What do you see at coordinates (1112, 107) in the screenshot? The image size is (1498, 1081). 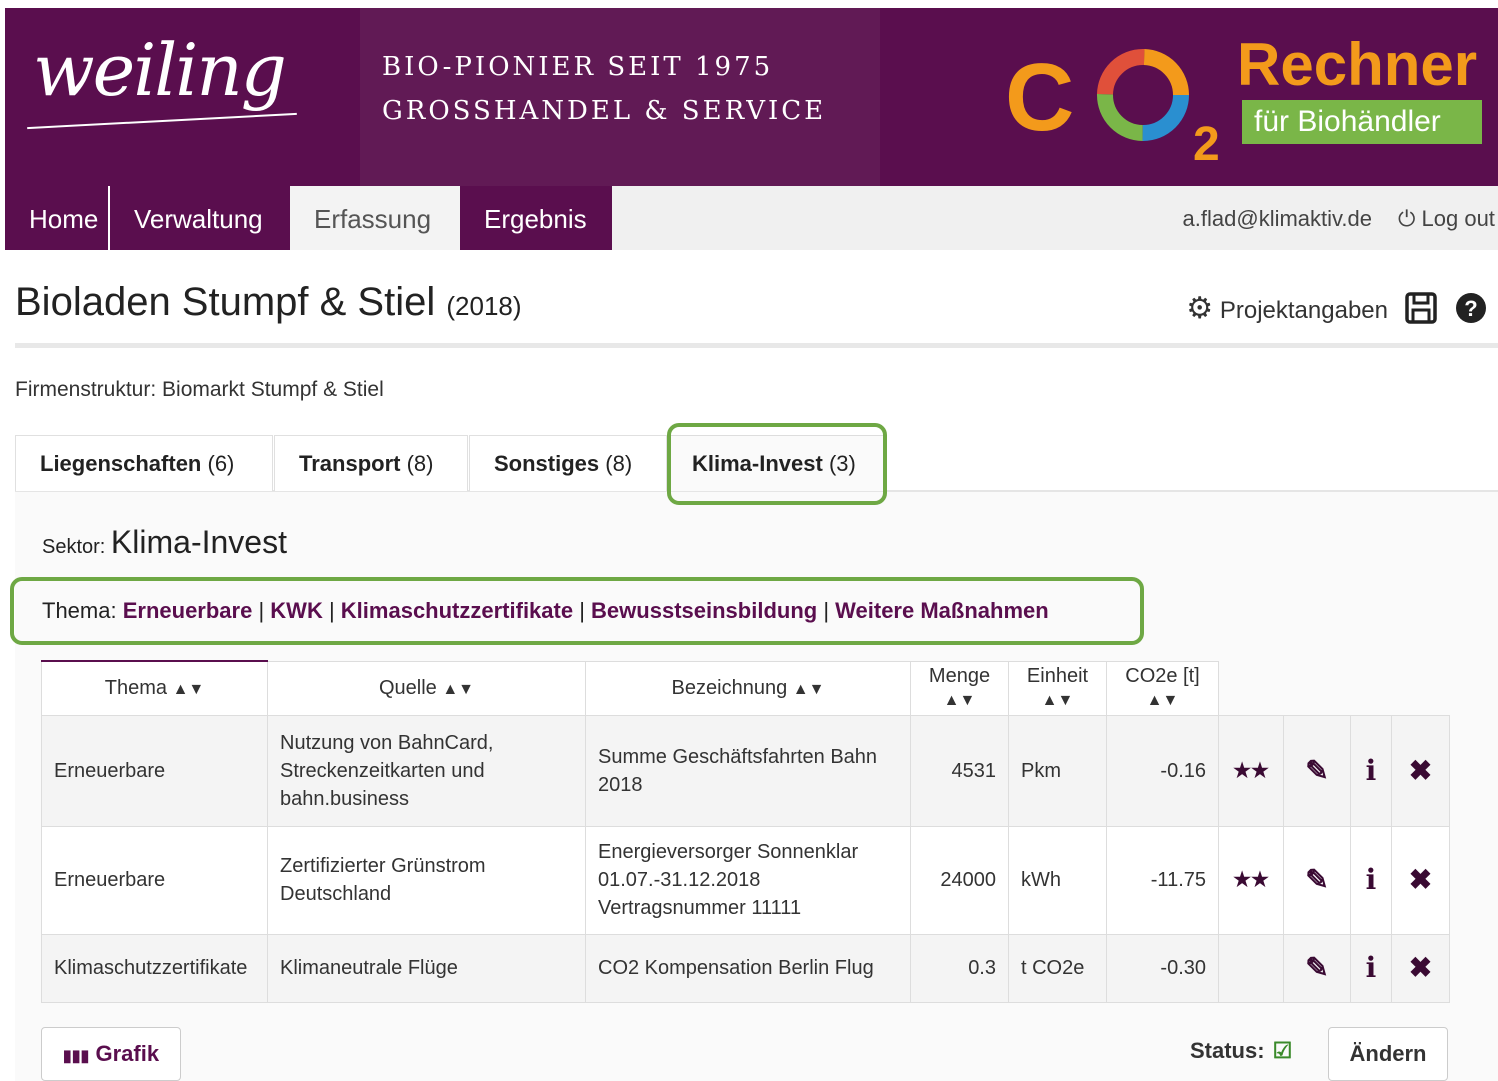 I see `co2-logo: C 2` at bounding box center [1112, 107].